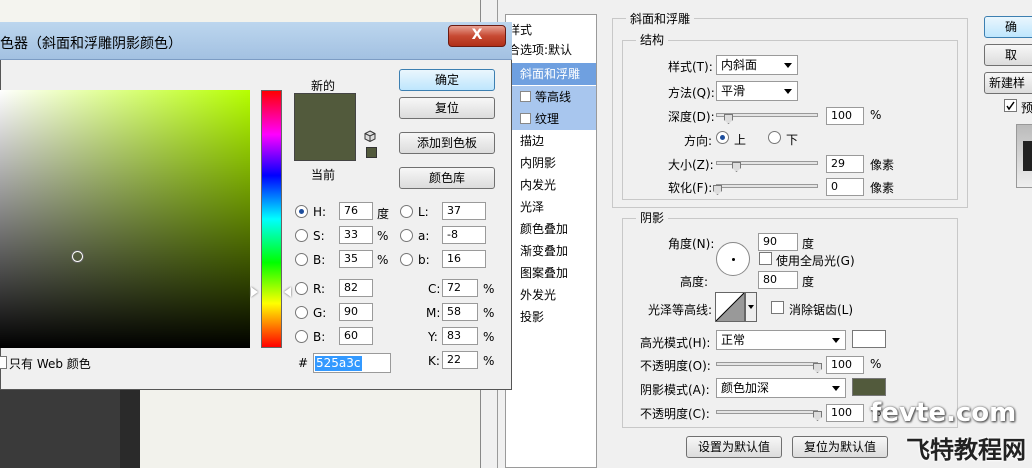 The width and height of the screenshot is (1032, 468). What do you see at coordinates (722, 137) in the screenshot?
I see `direction-up-radio` at bounding box center [722, 137].